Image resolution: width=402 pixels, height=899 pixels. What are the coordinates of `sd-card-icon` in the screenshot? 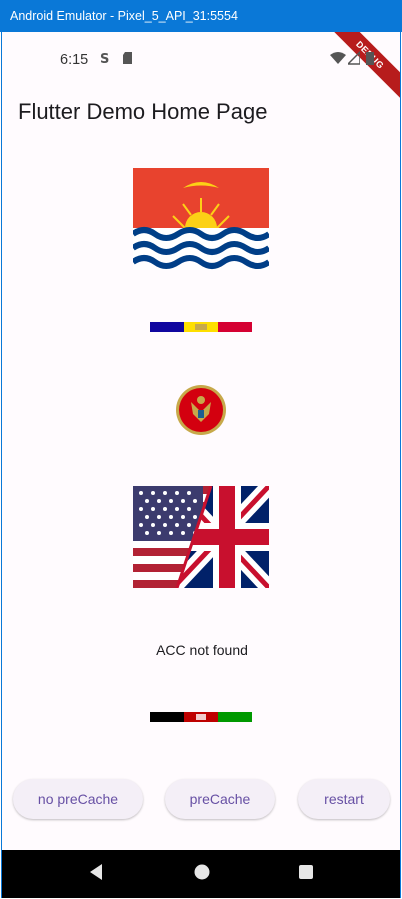 It's located at (127, 58).